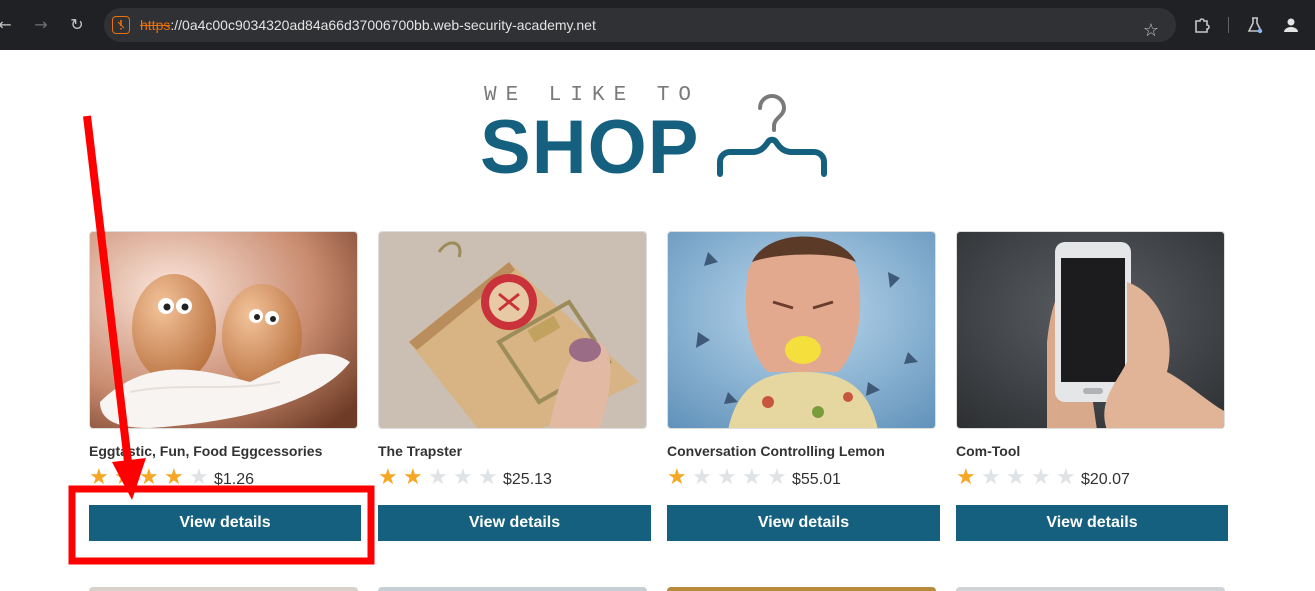  Describe the element at coordinates (1105, 479) in the screenshot. I see `product-price: $20.07` at that location.